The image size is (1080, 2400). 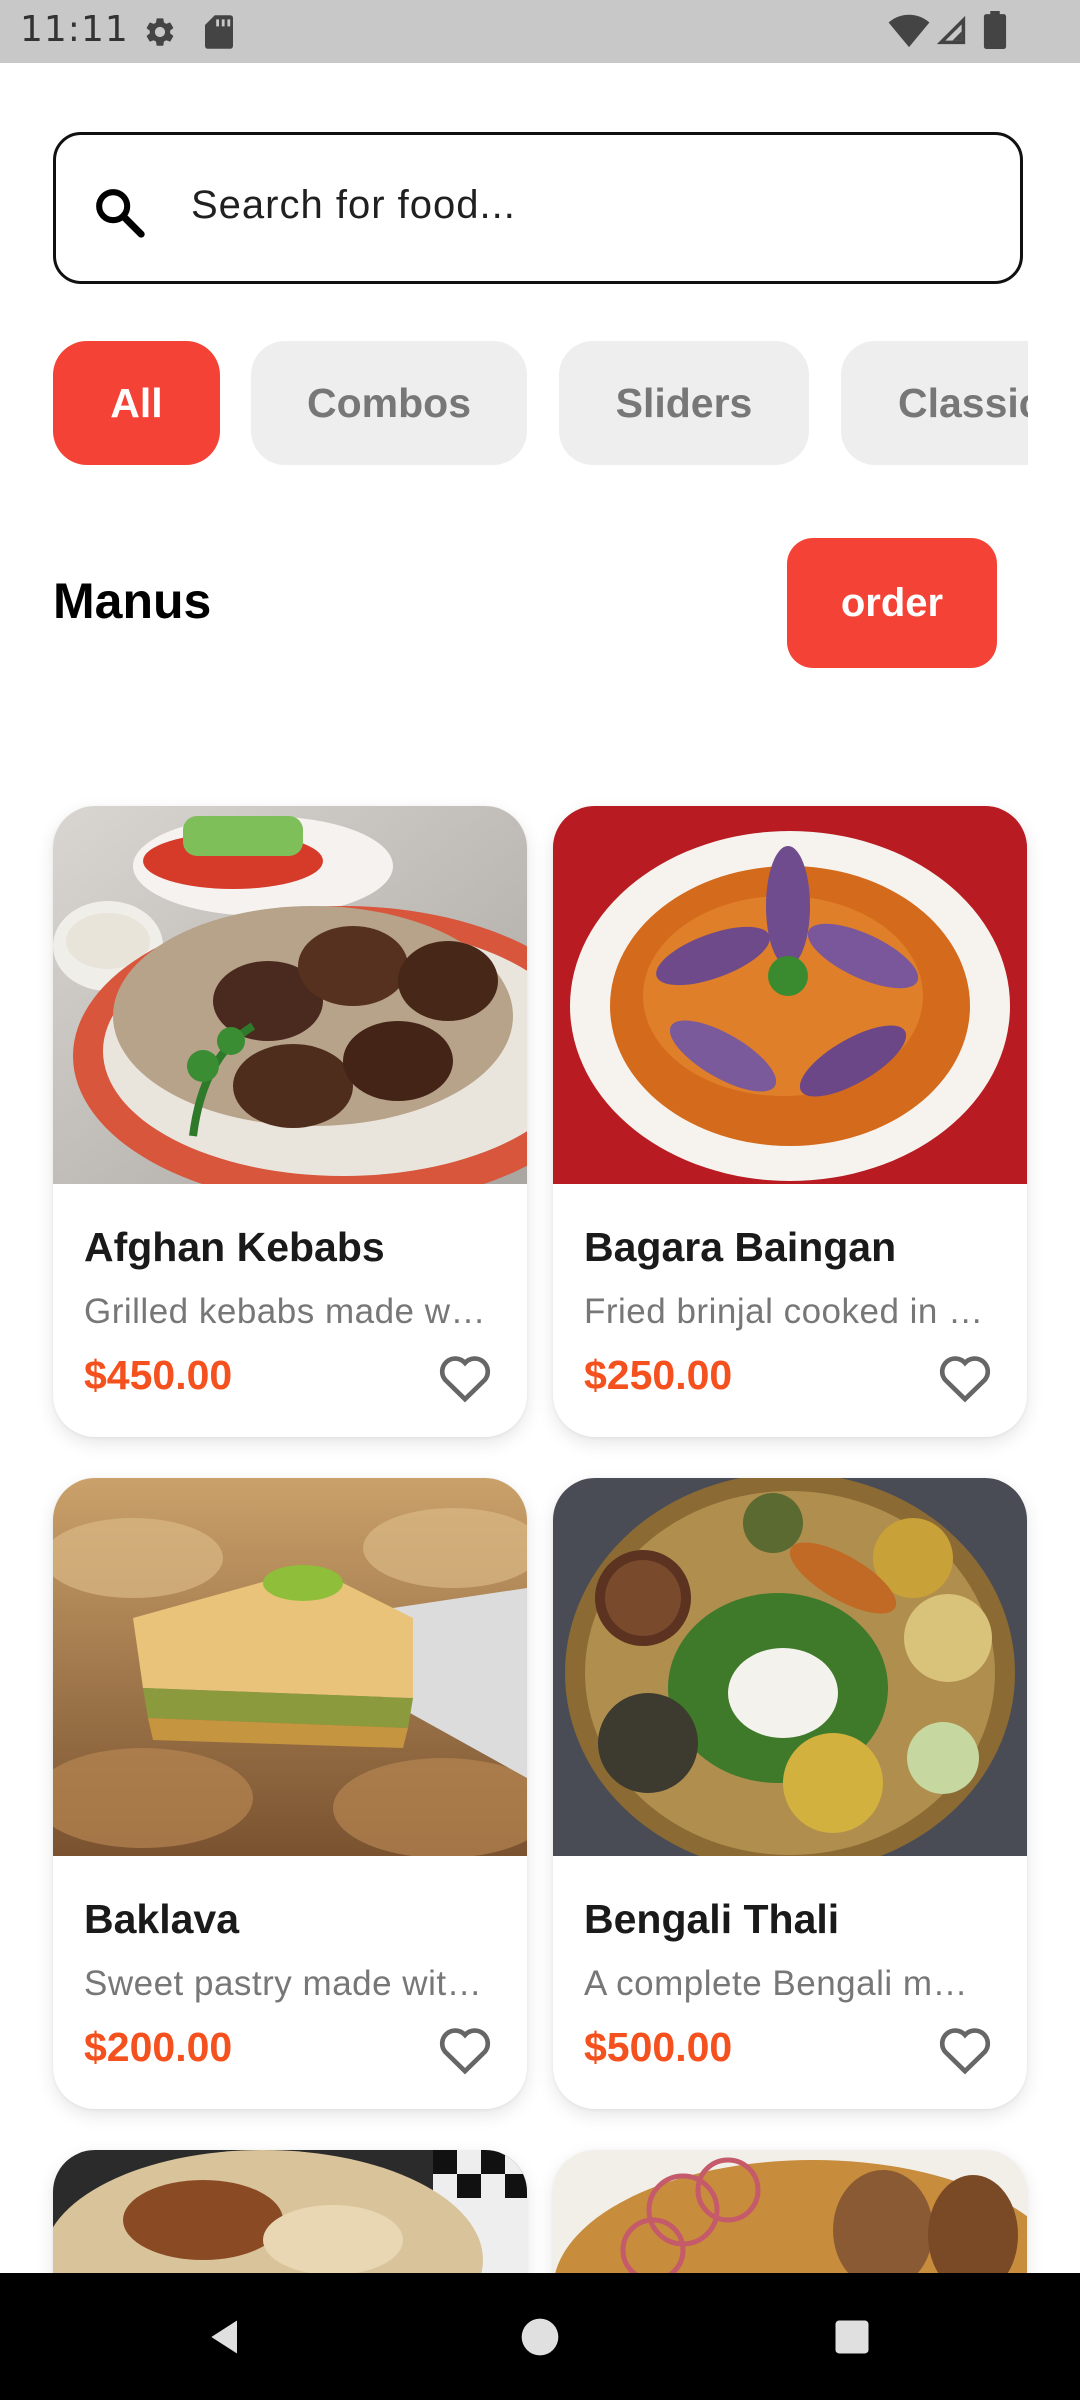 I want to click on menu-card: Baklava Sweet pastry made wit… $200.00, so click(x=290, y=1793).